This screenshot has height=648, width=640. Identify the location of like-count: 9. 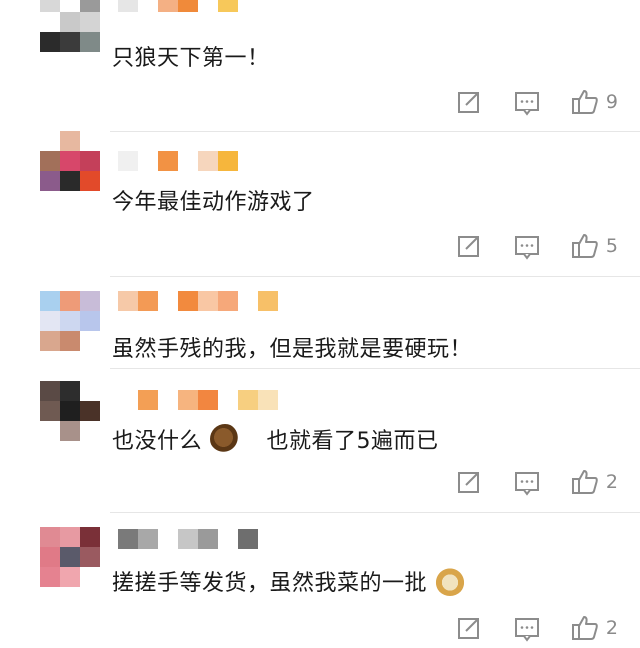
(611, 102).